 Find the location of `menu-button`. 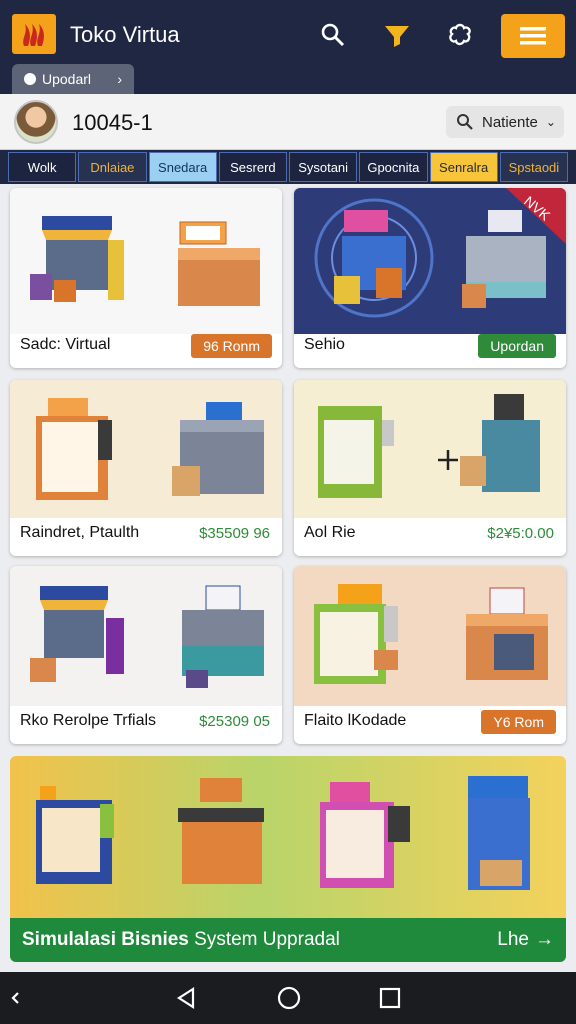

menu-button is located at coordinates (533, 36).